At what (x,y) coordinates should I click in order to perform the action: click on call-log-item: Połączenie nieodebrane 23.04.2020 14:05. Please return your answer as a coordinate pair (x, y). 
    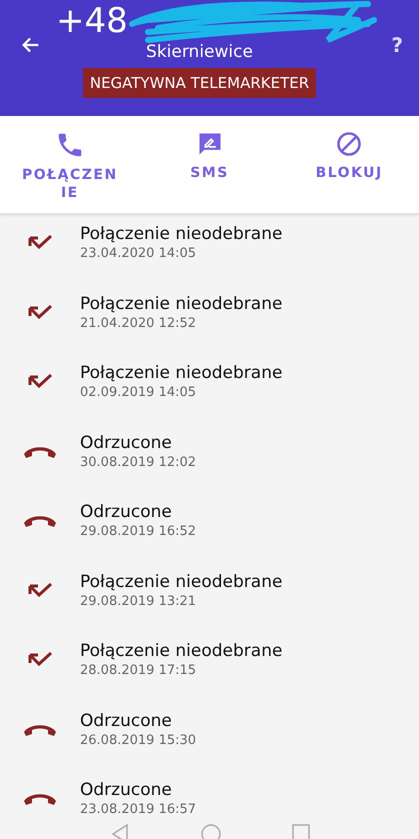
    Looking at the image, I should click on (209, 257).